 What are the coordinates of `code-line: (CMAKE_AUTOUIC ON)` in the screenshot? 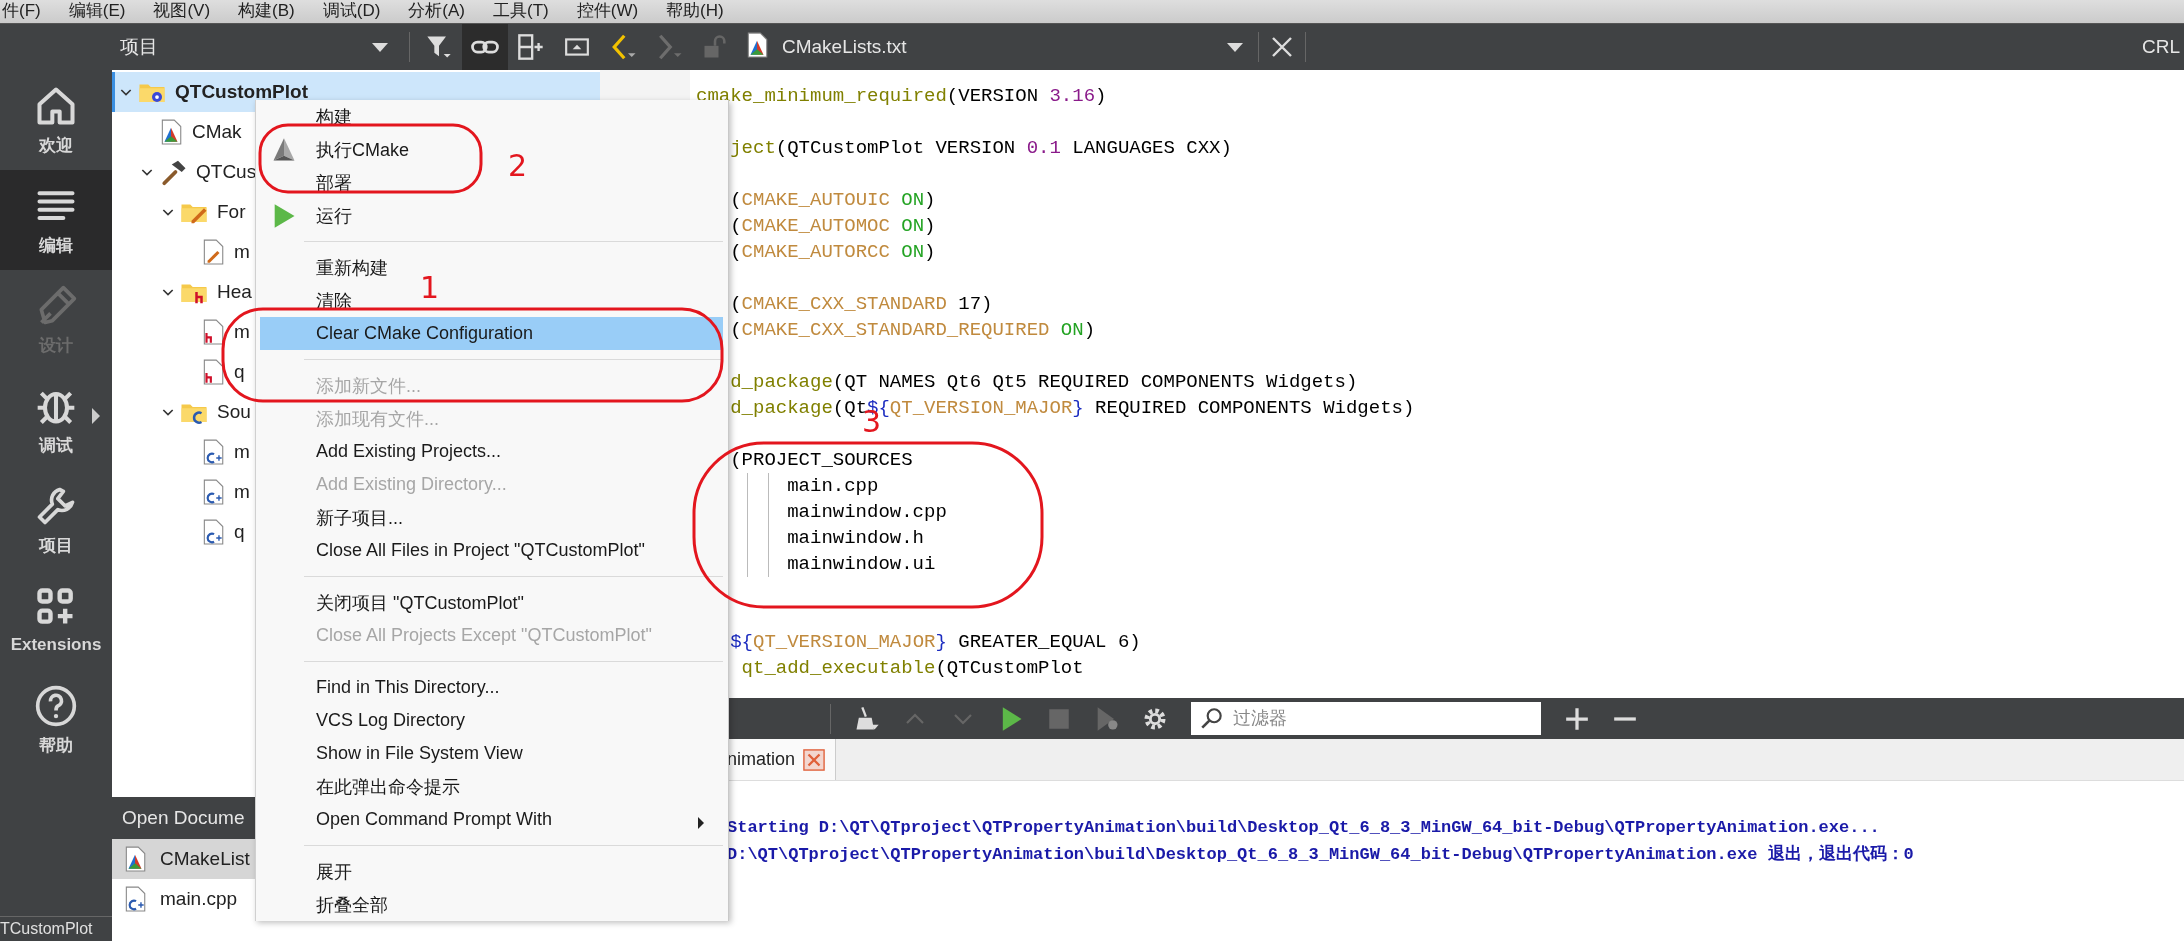 It's located at (833, 200).